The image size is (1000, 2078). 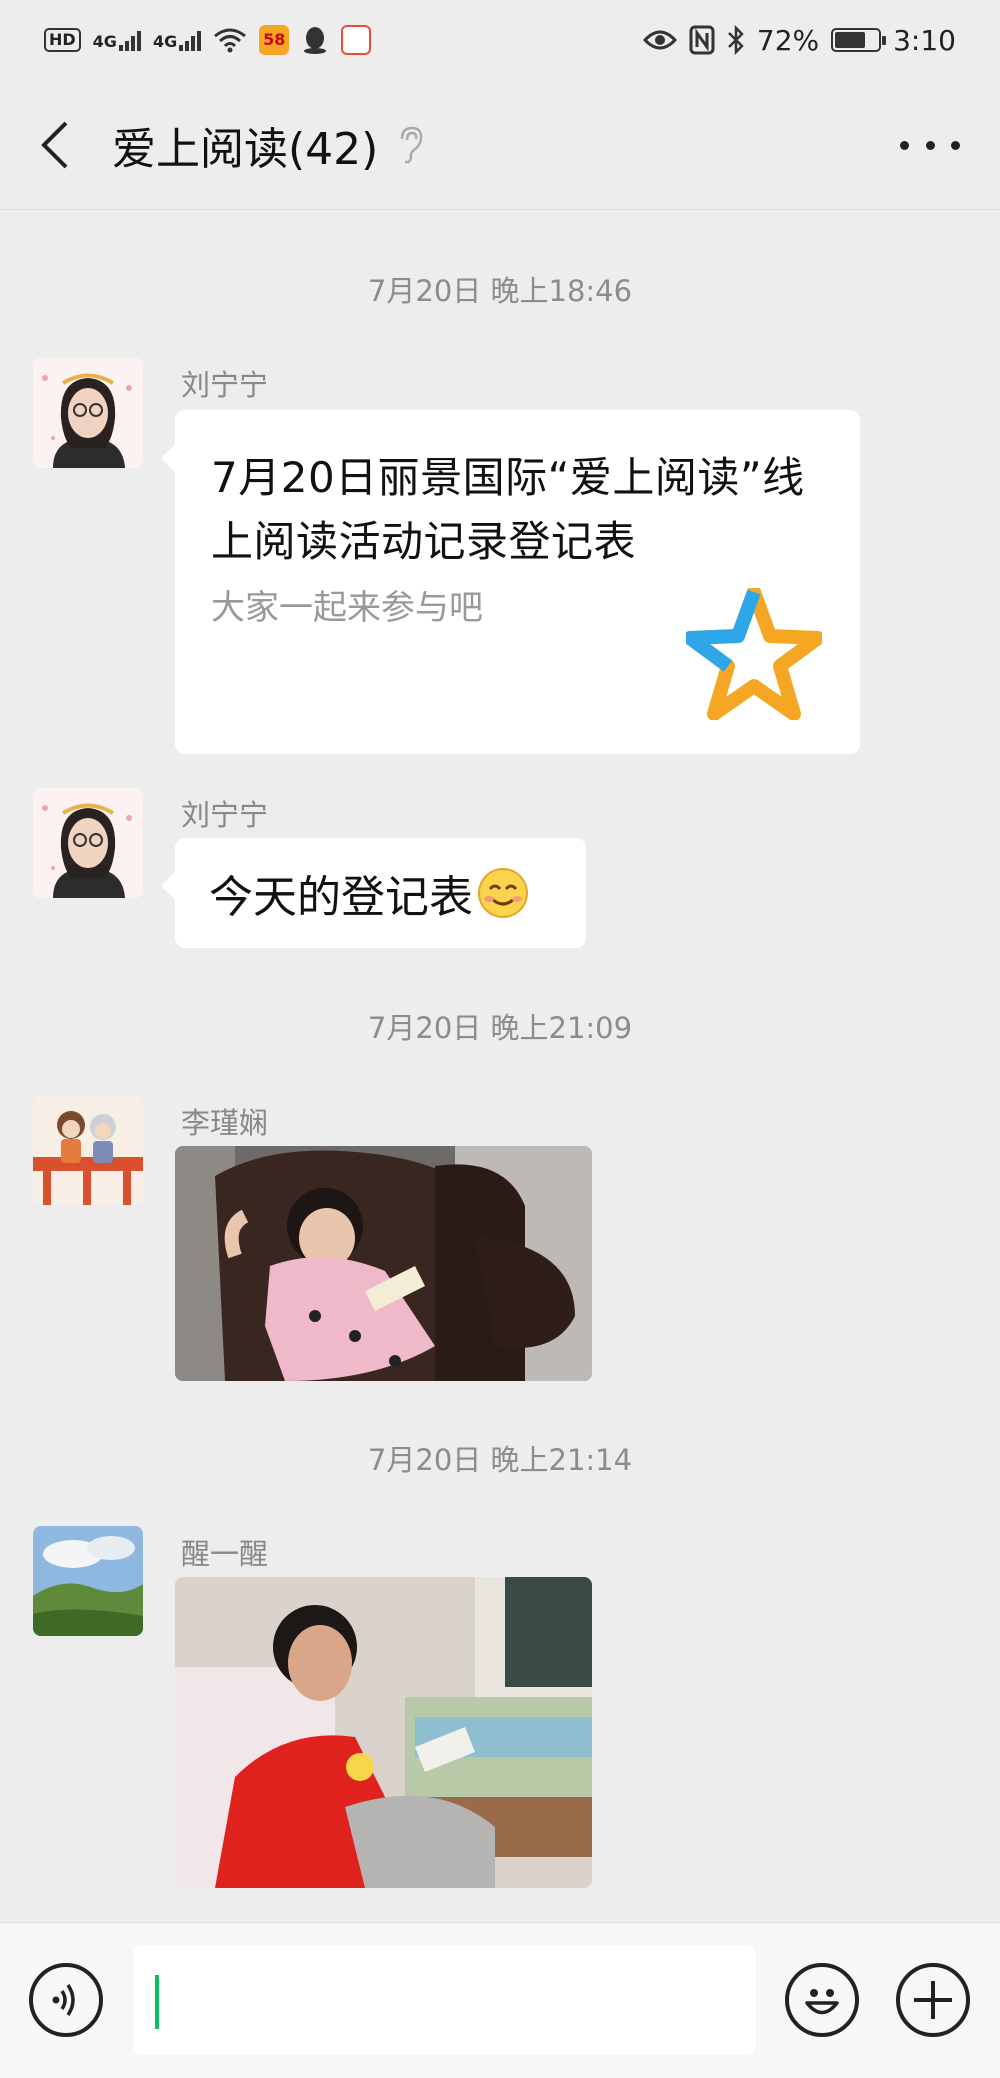 What do you see at coordinates (444, 2000) in the screenshot?
I see `message-input` at bounding box center [444, 2000].